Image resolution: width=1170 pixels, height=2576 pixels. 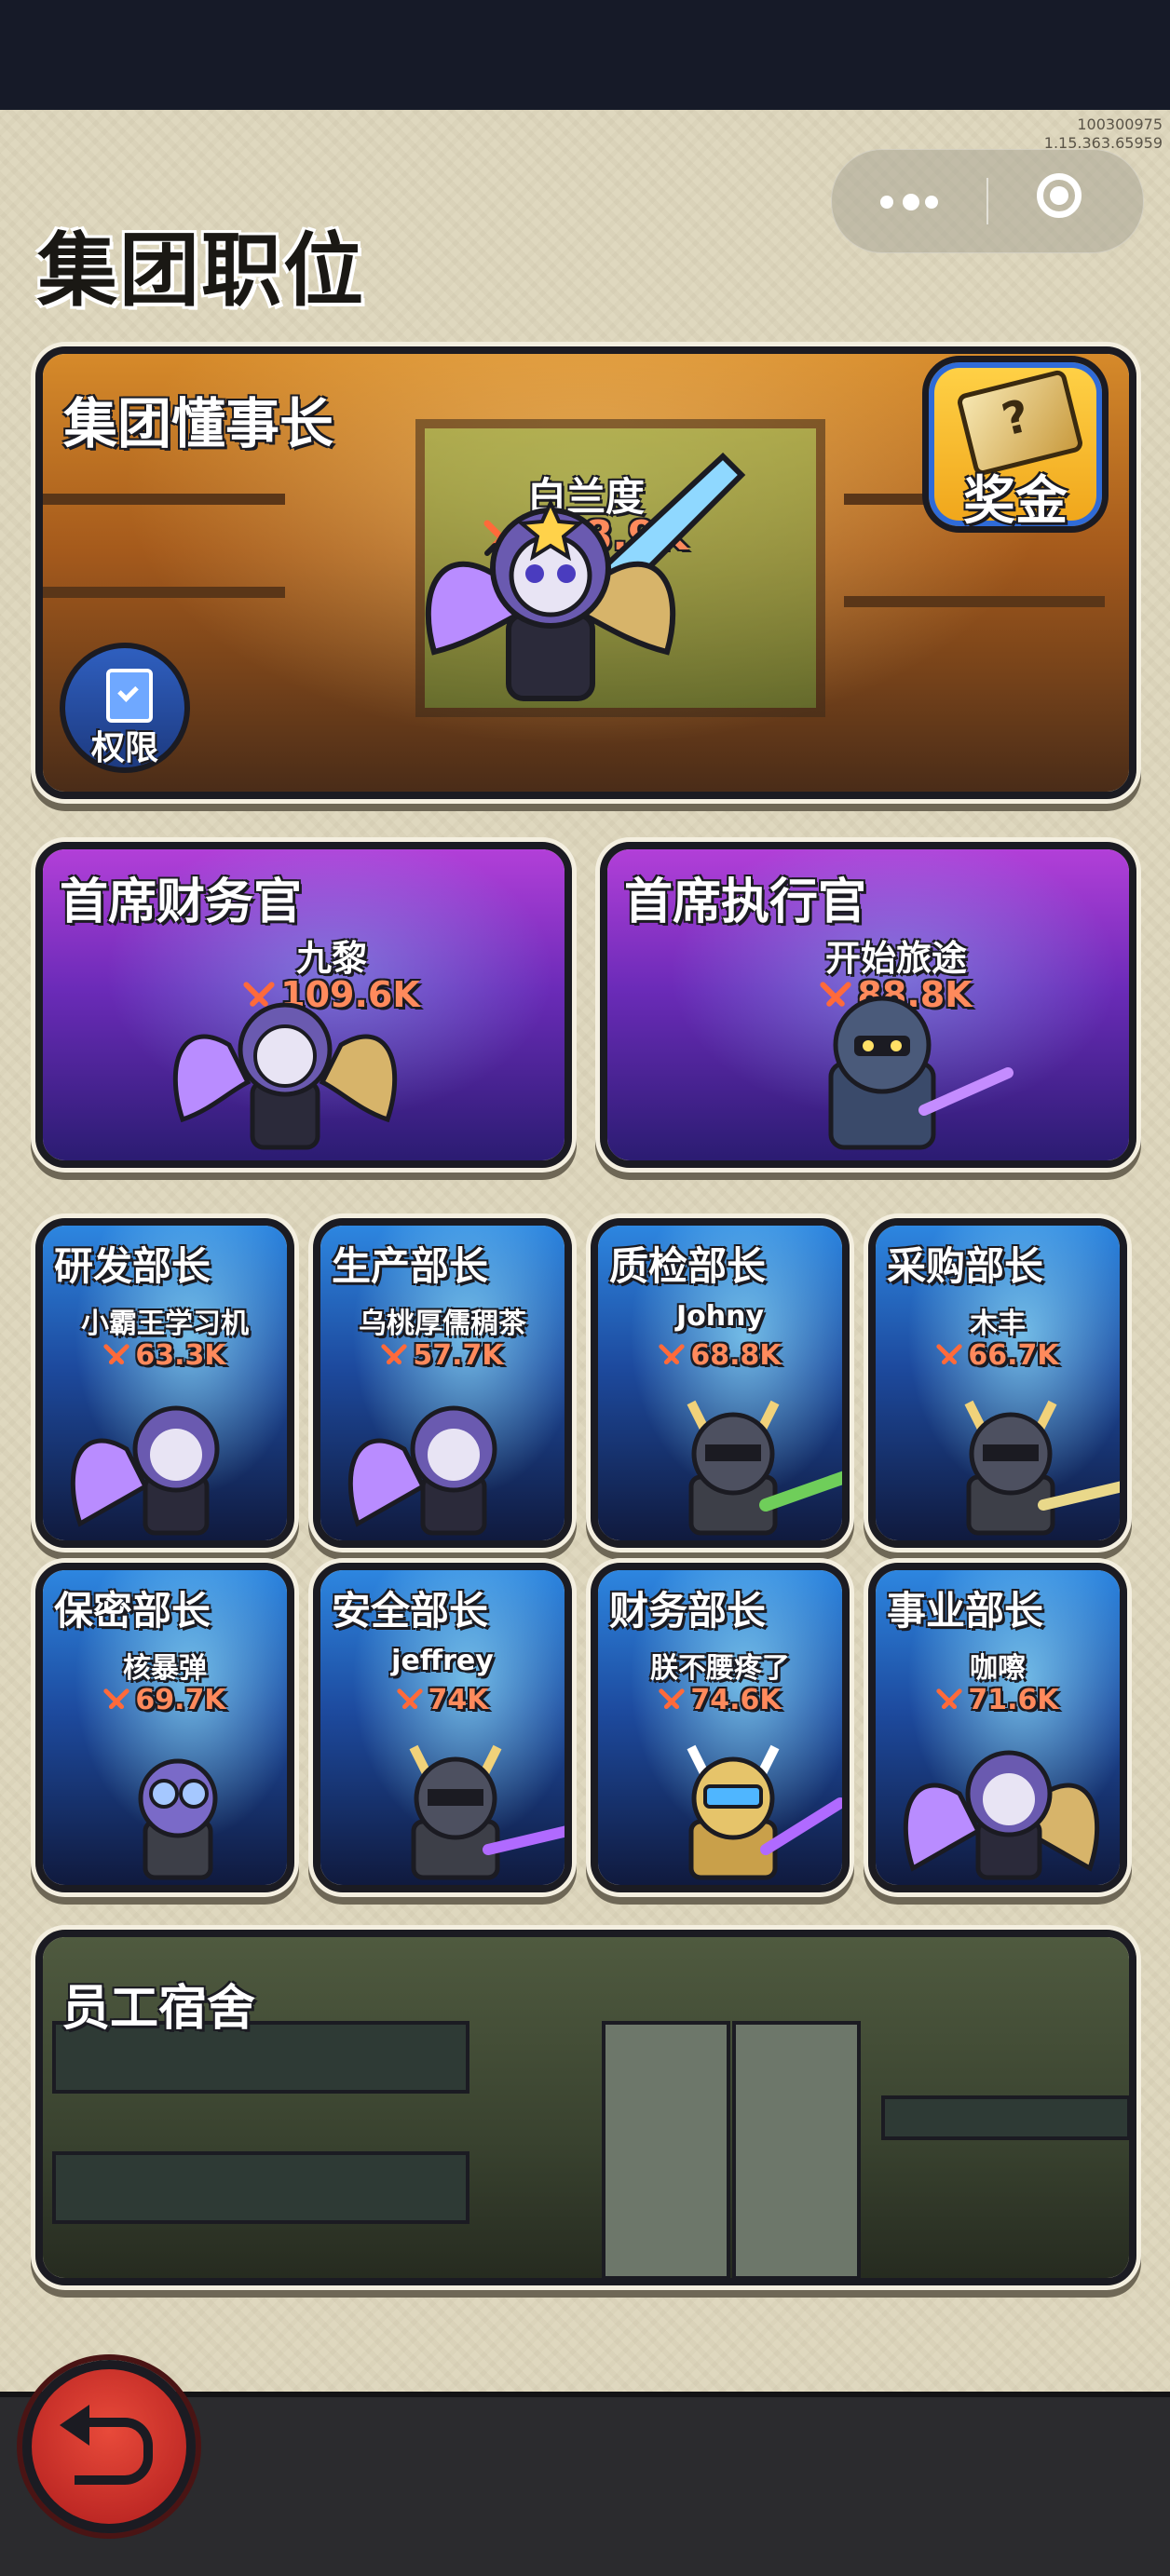 I want to click on power-value: 57.7K, so click(x=458, y=1355).